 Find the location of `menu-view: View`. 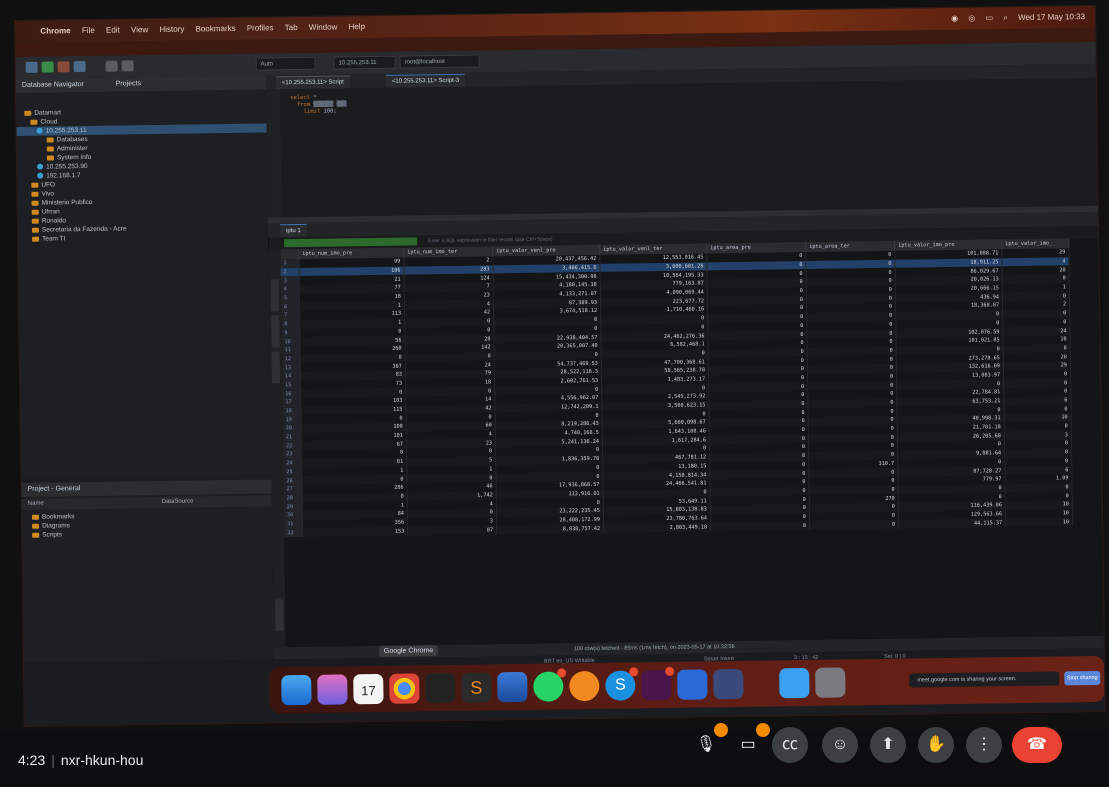

menu-view: View is located at coordinates (140, 30).